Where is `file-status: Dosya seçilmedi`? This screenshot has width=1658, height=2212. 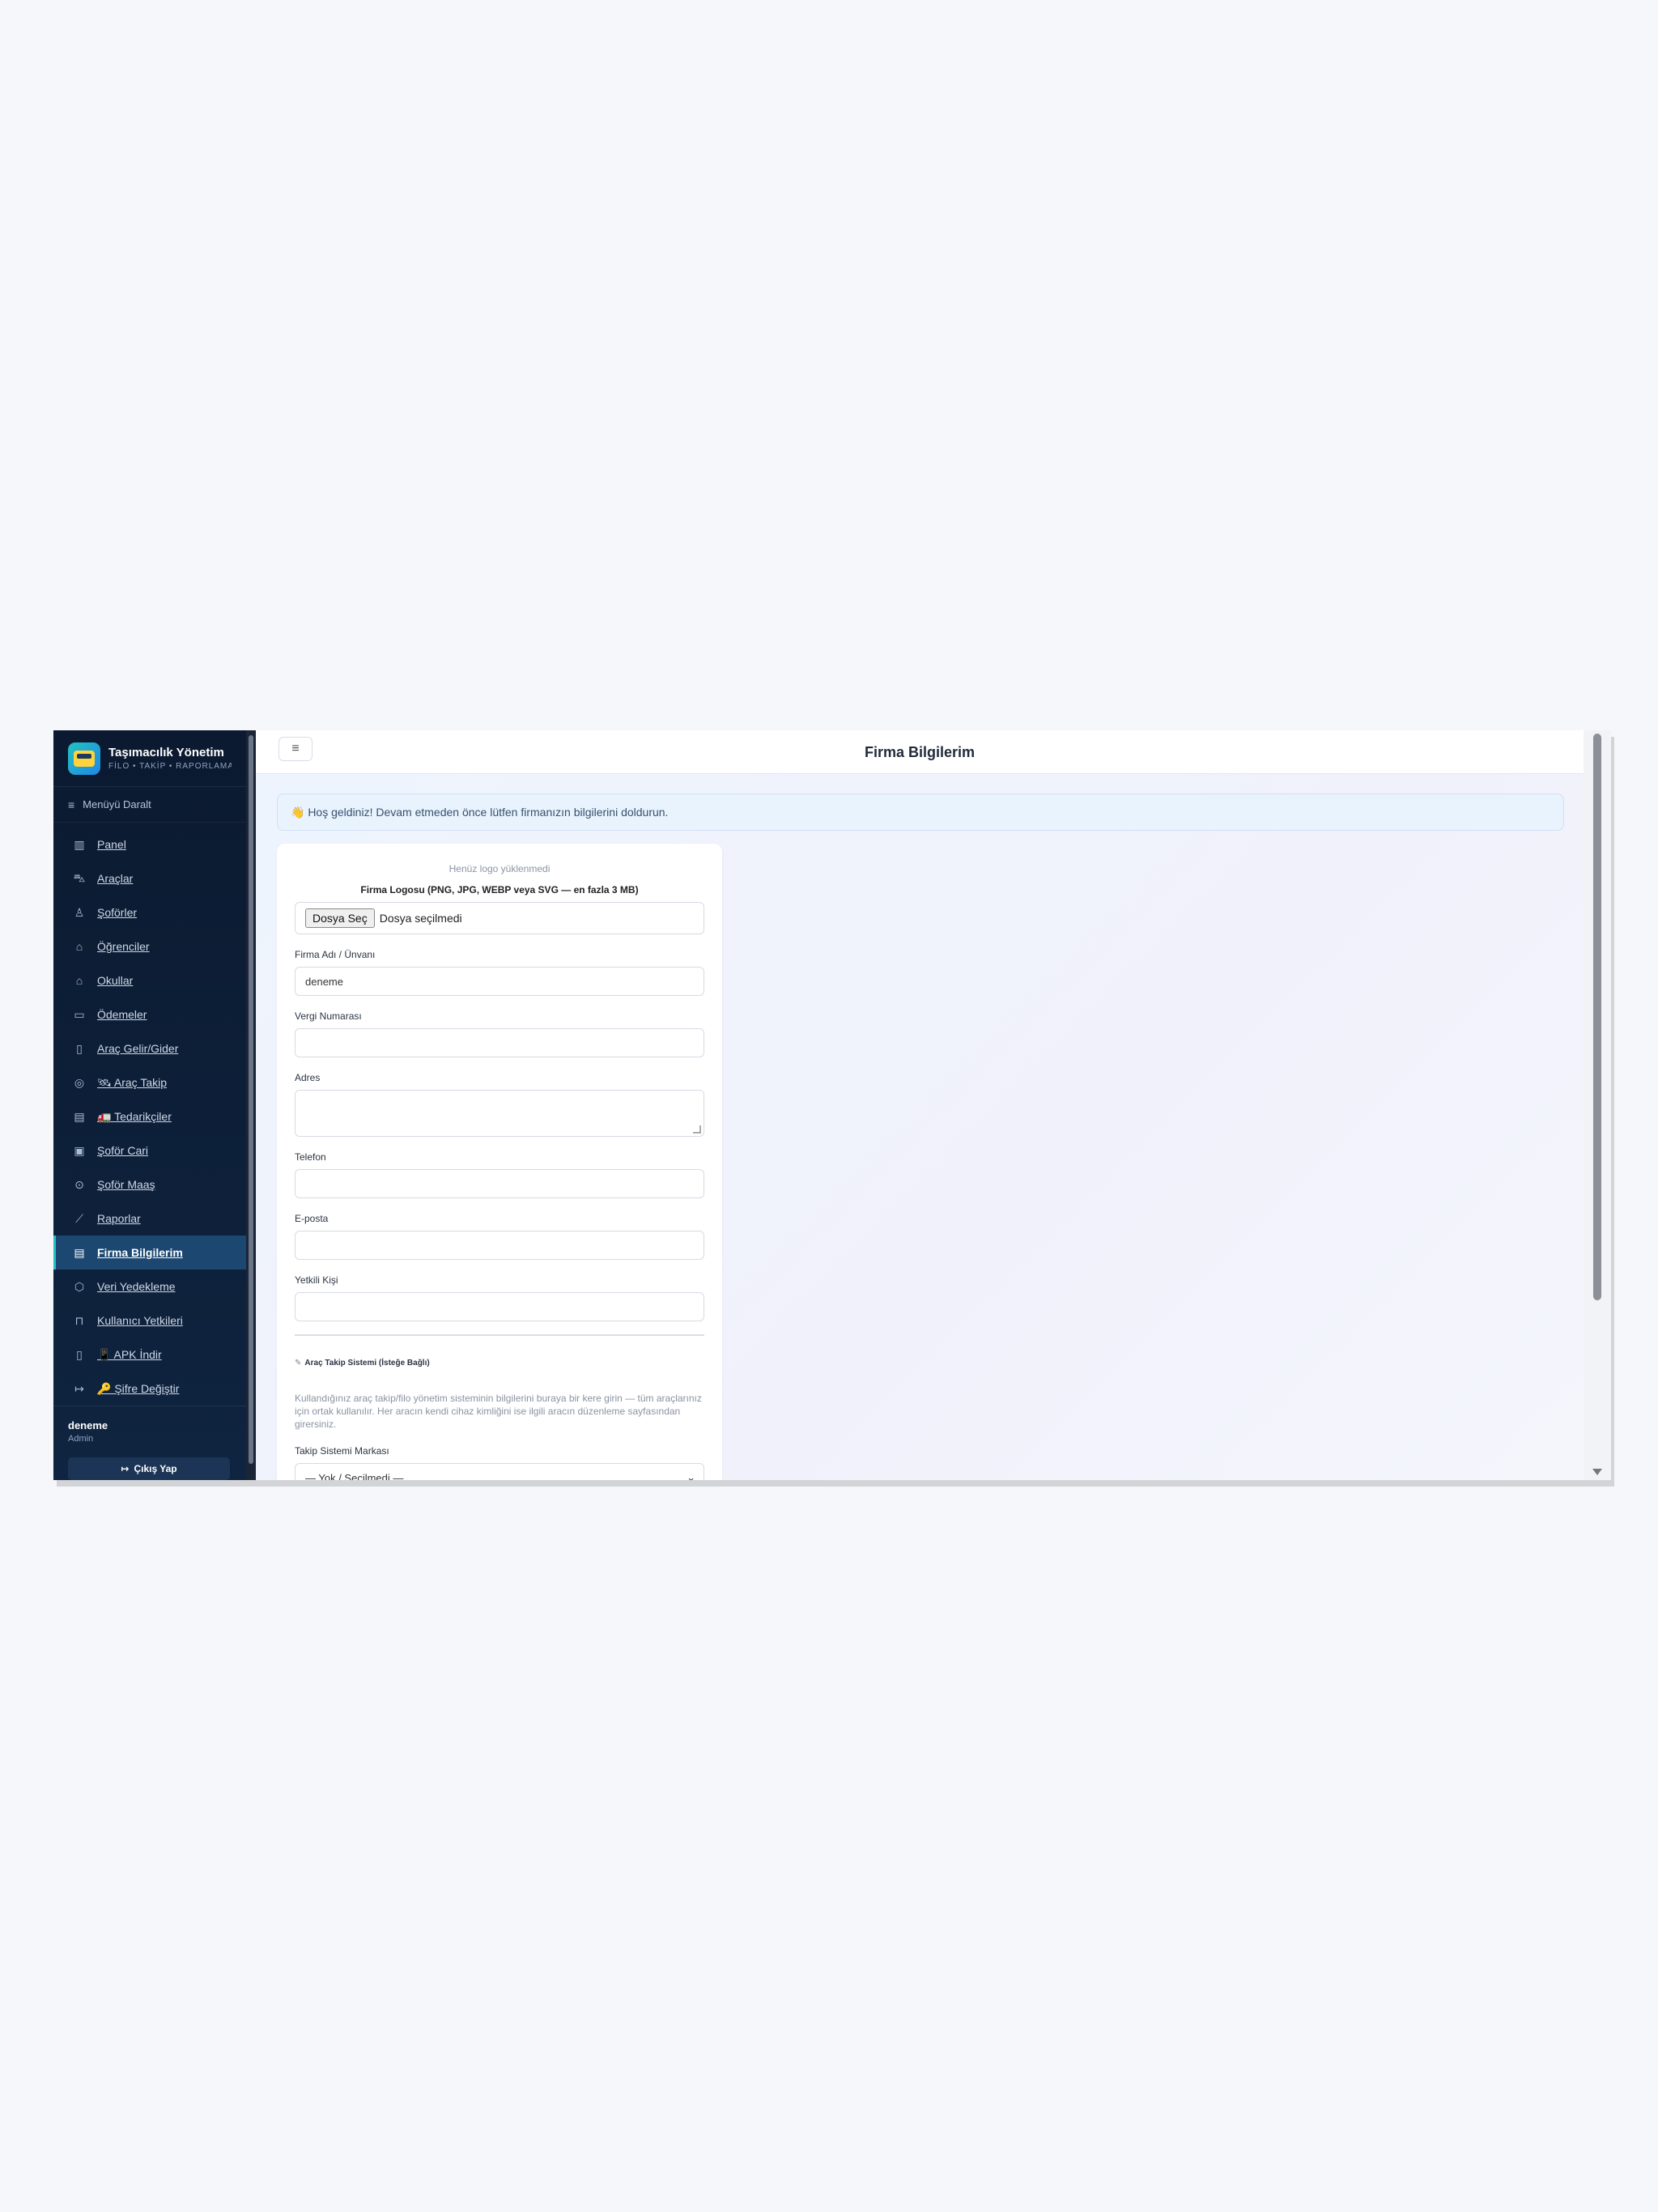 file-status: Dosya seçilmedi is located at coordinates (420, 919).